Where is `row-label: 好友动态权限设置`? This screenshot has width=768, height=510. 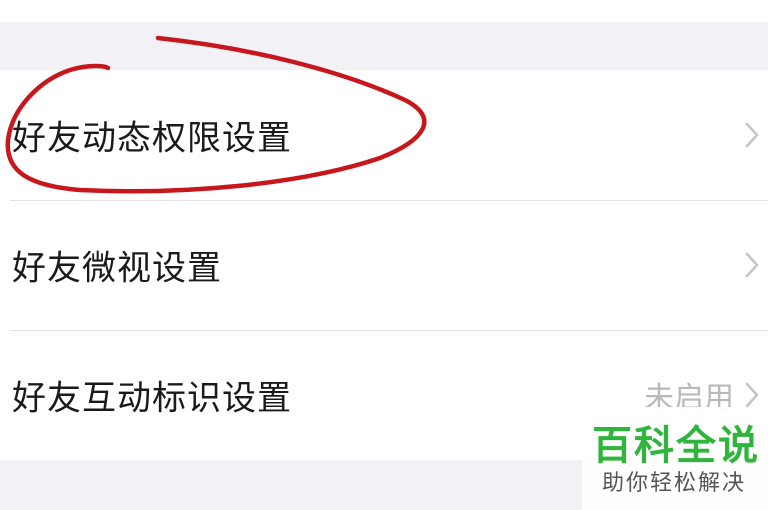 row-label: 好友动态权限设置 is located at coordinates (152, 138).